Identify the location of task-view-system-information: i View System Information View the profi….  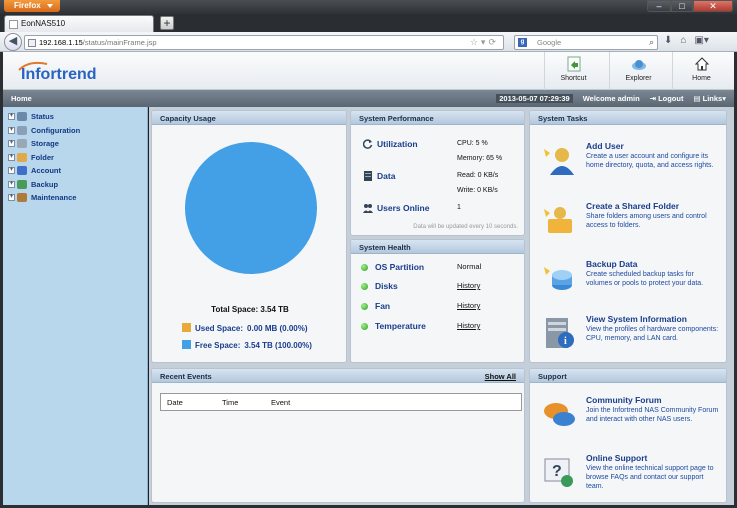
(628, 336).